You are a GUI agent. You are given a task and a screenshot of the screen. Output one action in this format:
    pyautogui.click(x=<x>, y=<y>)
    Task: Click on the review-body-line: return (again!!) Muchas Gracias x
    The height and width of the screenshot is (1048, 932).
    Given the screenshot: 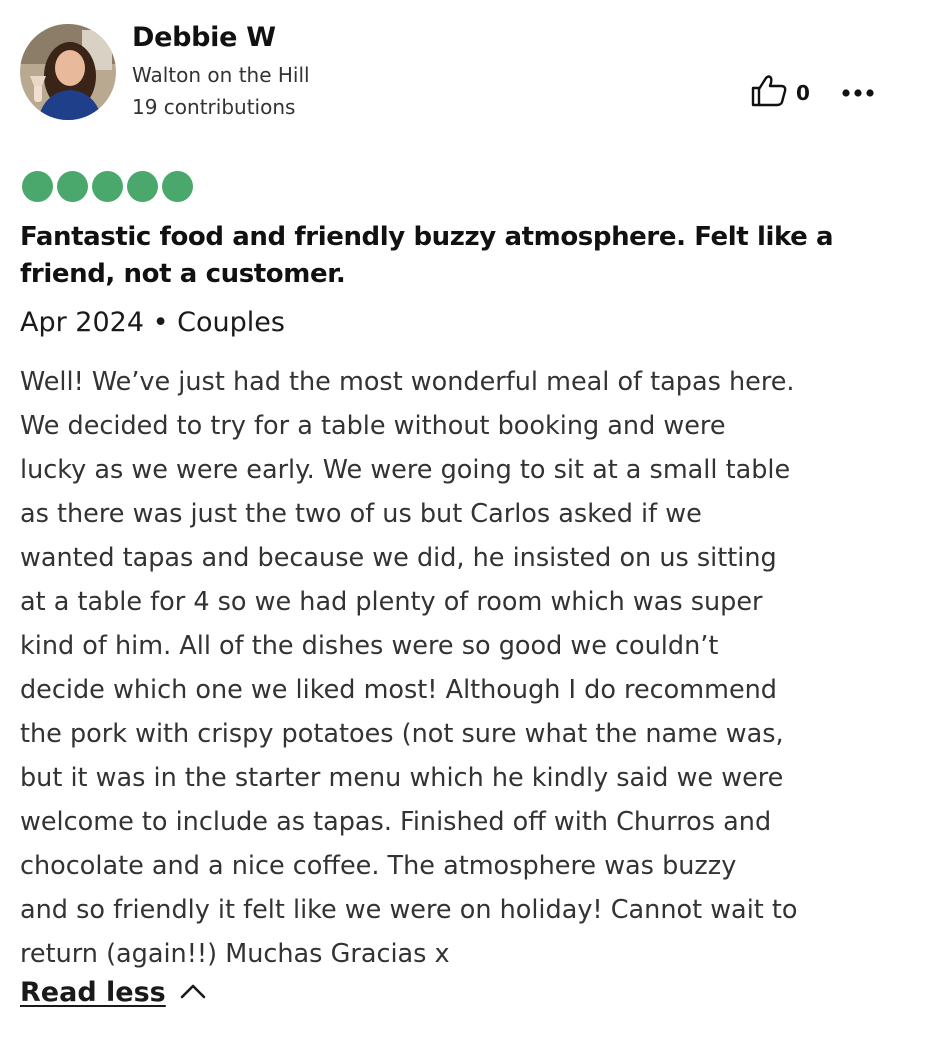 What is the action you would take?
    pyautogui.click(x=235, y=954)
    